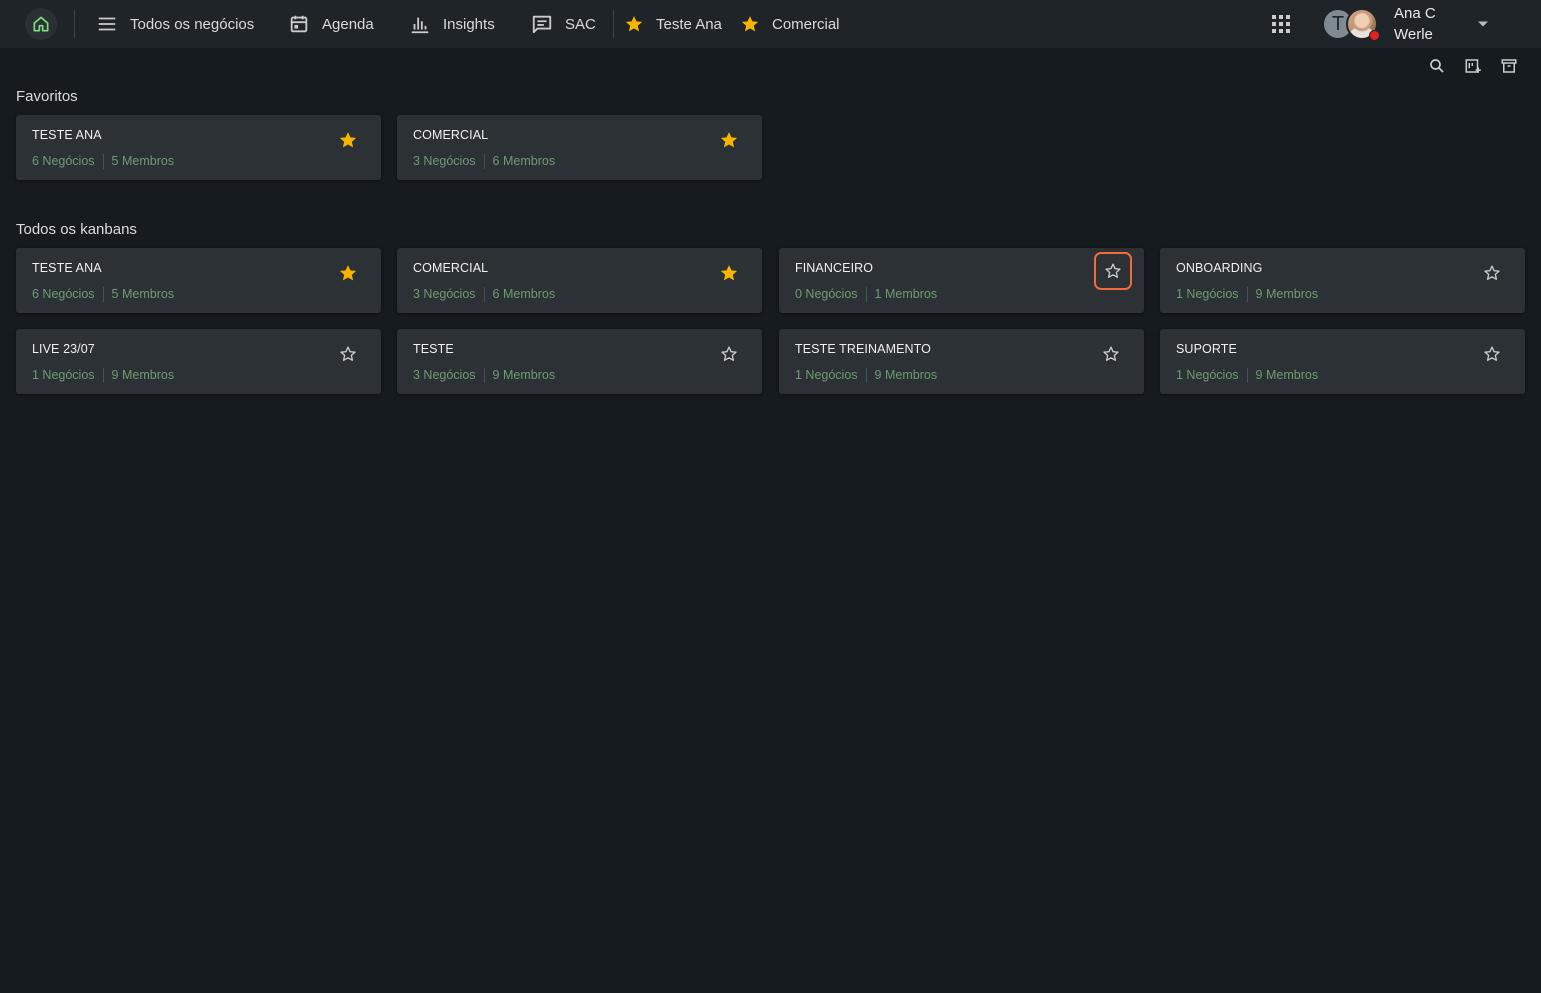 This screenshot has height=993, width=1541. I want to click on deals-count: 0 Negócios, so click(826, 294).